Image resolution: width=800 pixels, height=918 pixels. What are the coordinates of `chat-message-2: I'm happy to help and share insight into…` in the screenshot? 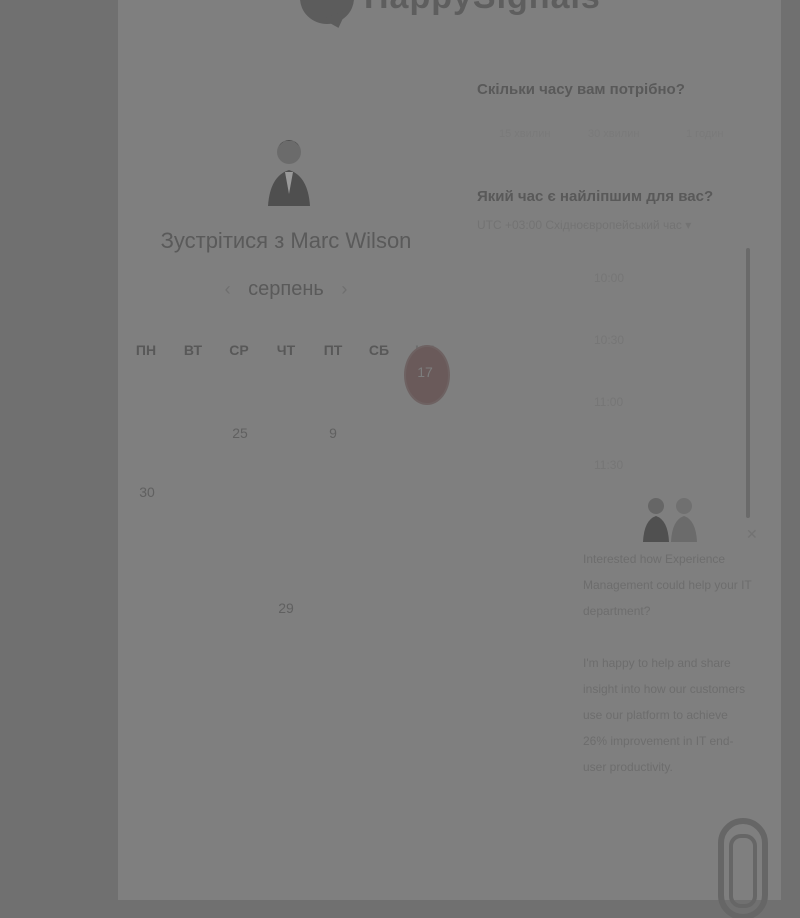 It's located at (664, 715).